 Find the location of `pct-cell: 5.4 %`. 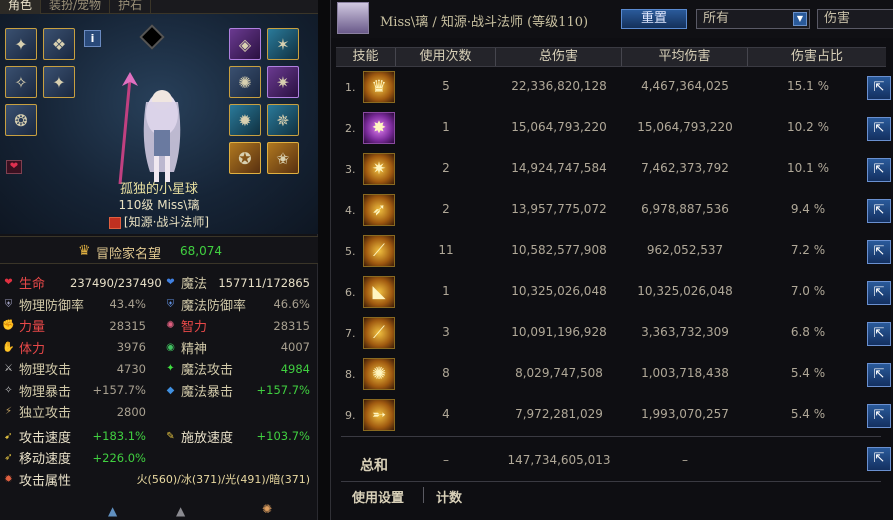

pct-cell: 5.4 % is located at coordinates (808, 414).